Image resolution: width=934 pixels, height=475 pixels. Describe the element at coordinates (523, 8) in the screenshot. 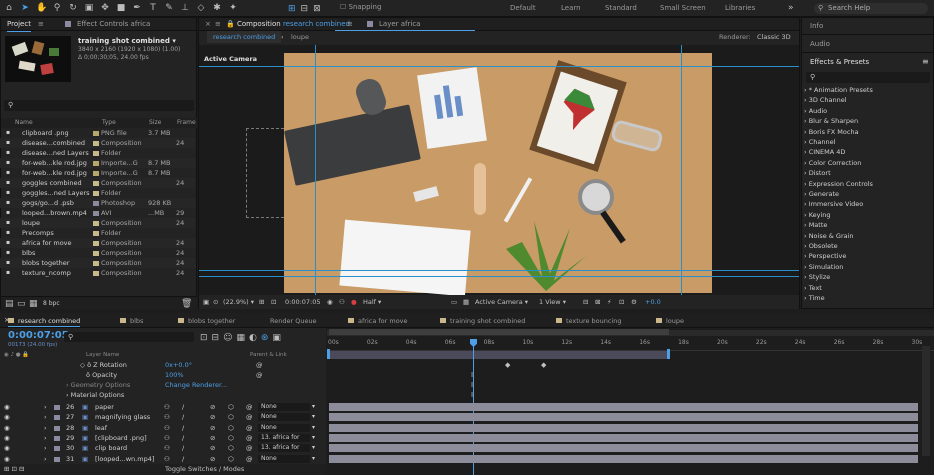

I see `workspace-default: Default` at that location.